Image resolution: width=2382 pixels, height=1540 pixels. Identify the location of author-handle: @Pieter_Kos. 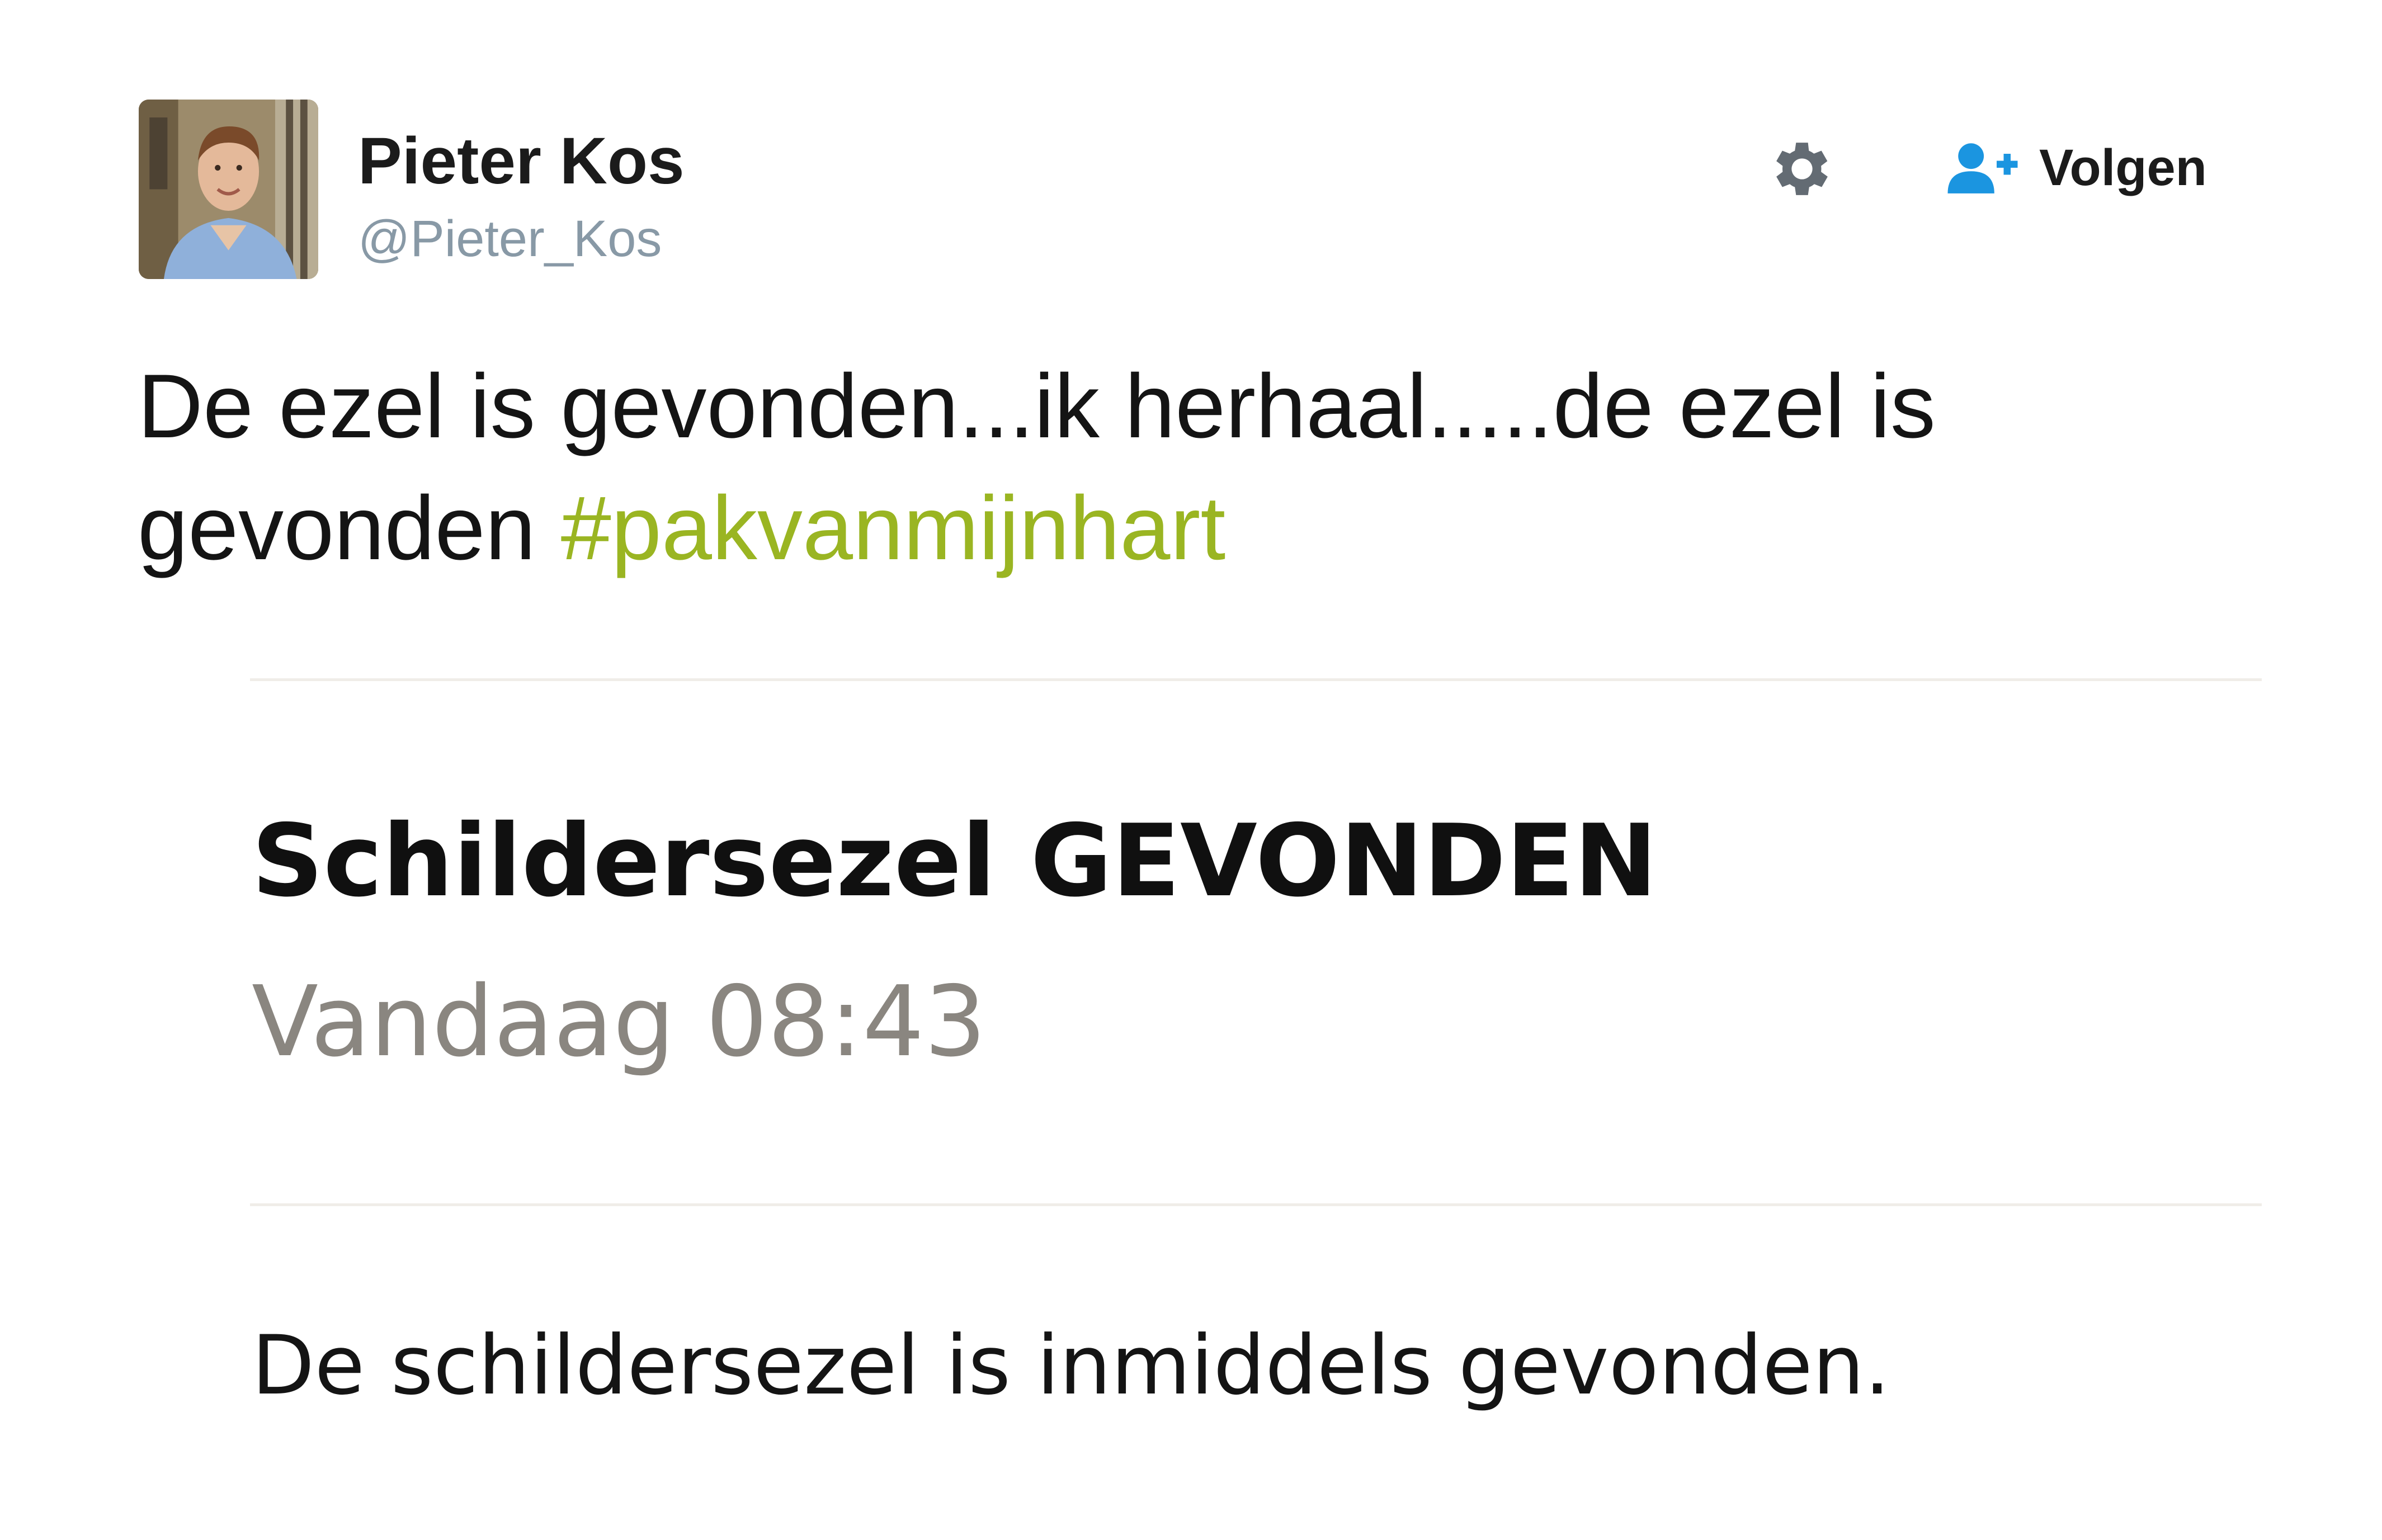
(510, 239).